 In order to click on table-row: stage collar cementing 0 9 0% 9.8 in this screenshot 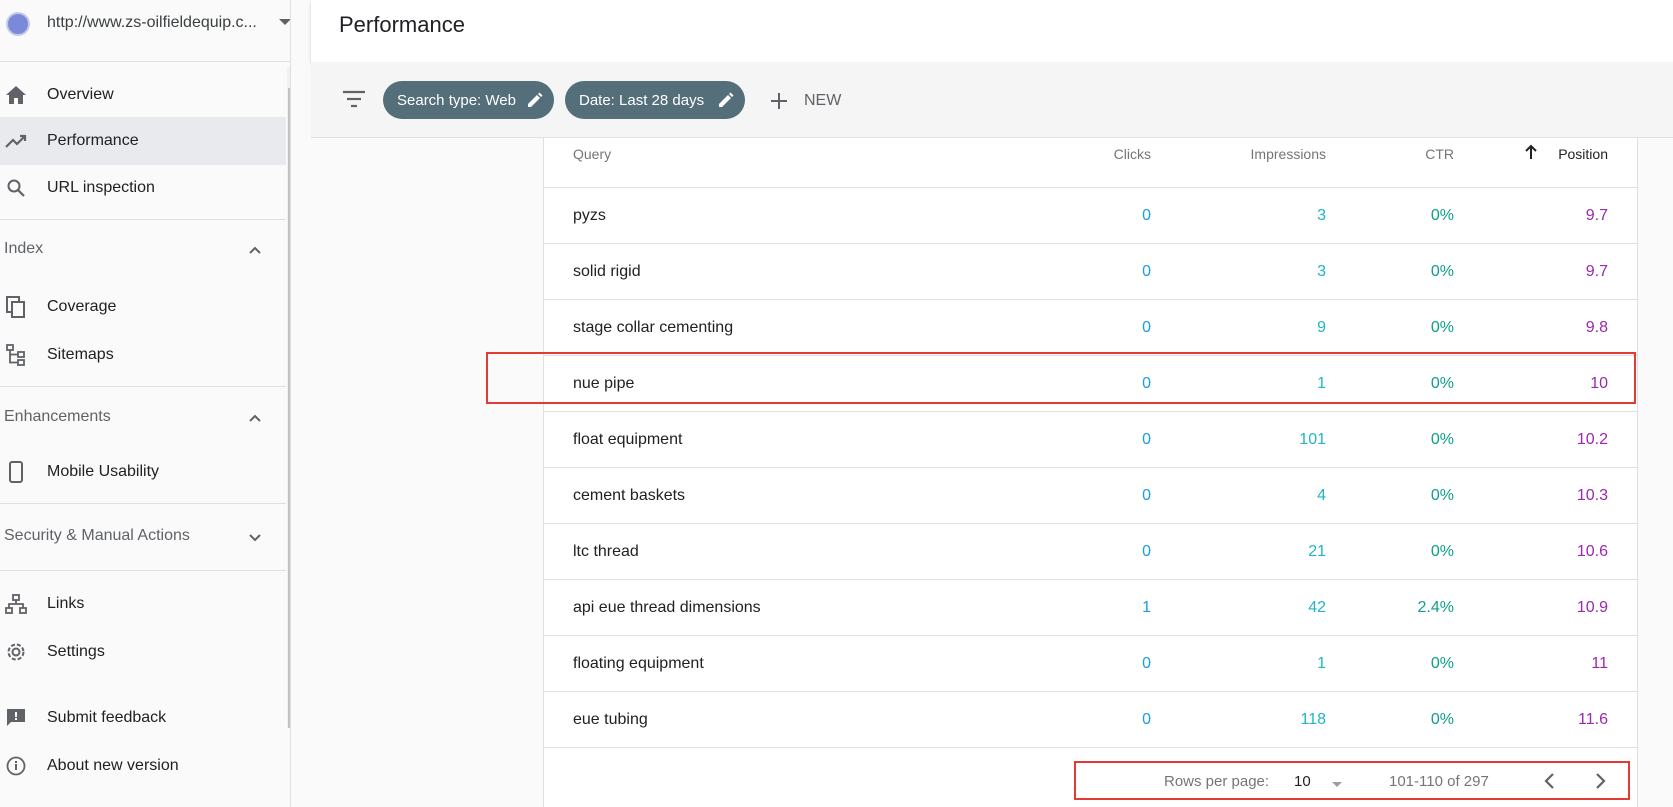, I will do `click(1090, 328)`.